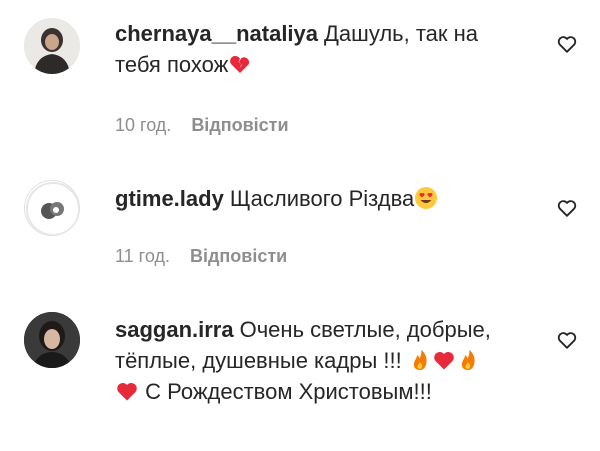 The image size is (600, 451). Describe the element at coordinates (240, 64) in the screenshot. I see `broken-heart-emoji-icon` at that location.